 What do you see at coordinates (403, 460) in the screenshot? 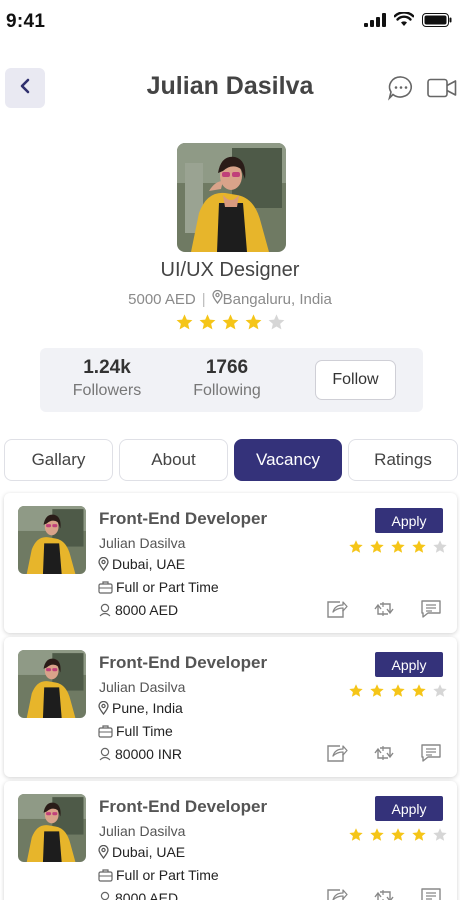
I see `tab-ratings: Ratings` at bounding box center [403, 460].